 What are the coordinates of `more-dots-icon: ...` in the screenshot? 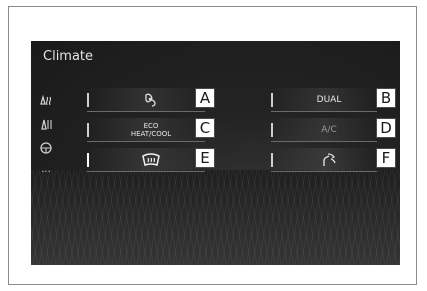 It's located at (46, 172).